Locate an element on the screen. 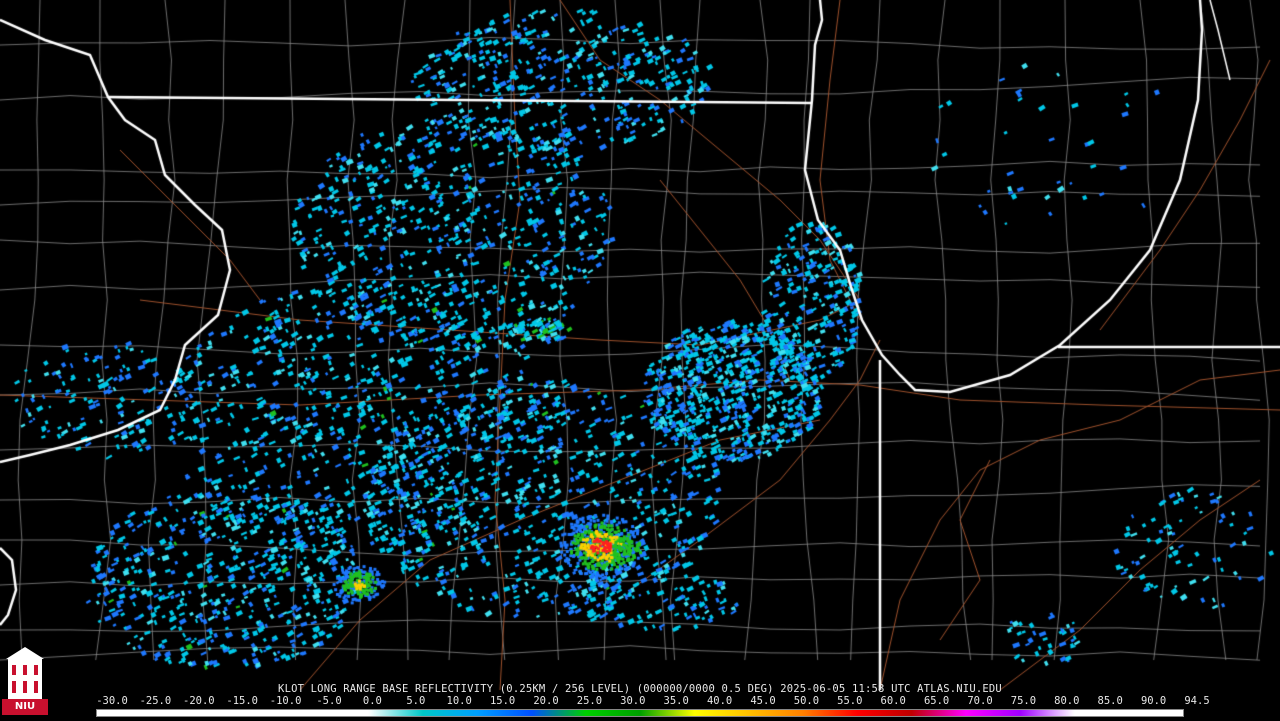 The width and height of the screenshot is (1280, 721). reflectivity-colorbar is located at coordinates (640, 713).